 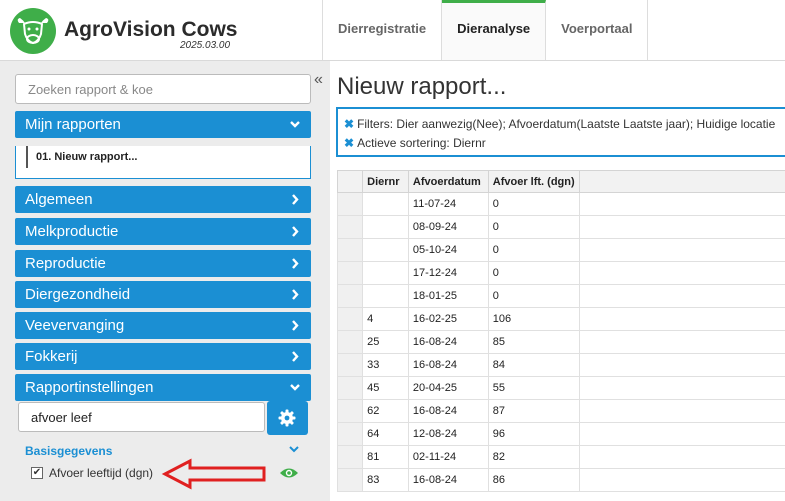 What do you see at coordinates (349, 143) in the screenshot?
I see `remove-sorting-icon: ✖` at bounding box center [349, 143].